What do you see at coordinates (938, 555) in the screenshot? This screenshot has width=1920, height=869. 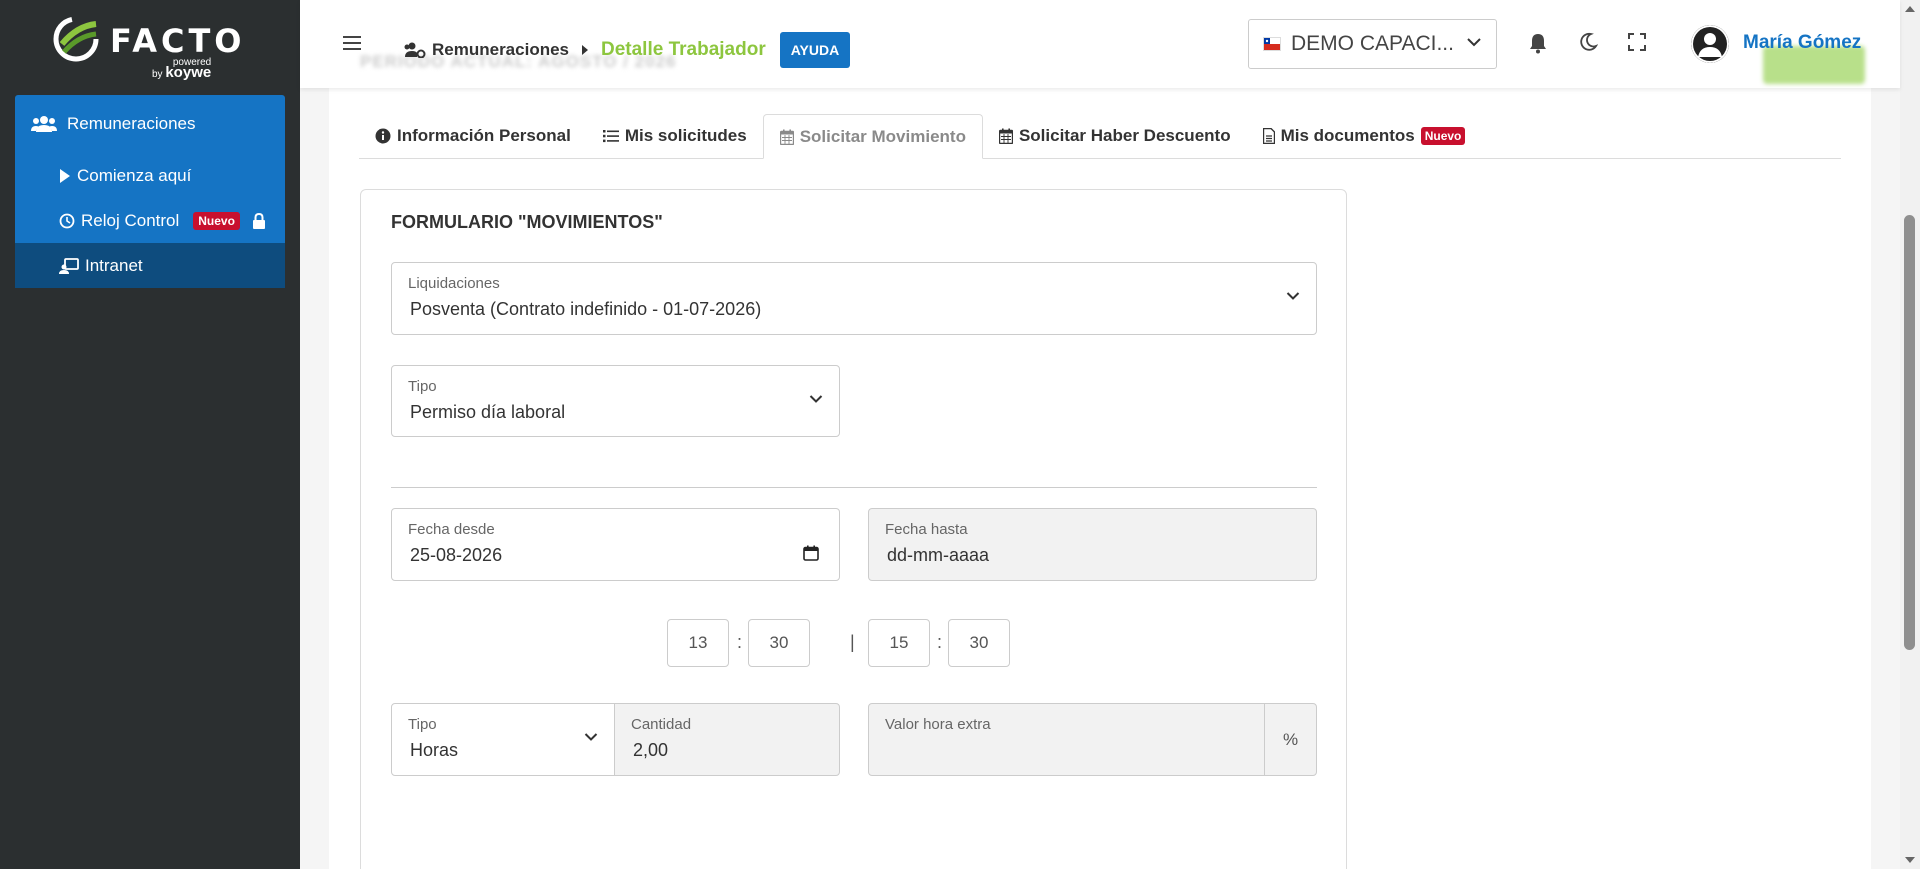 I see `field-placeholder: dd-mm-aaaa` at bounding box center [938, 555].